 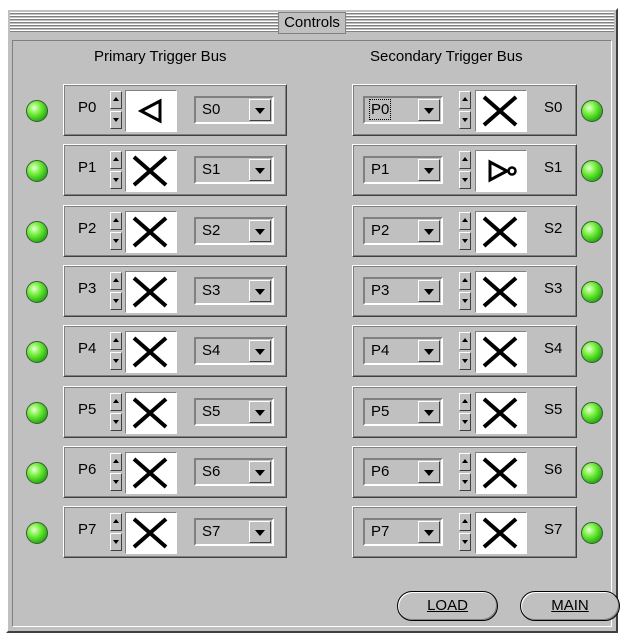 I want to click on source-select: S4, so click(x=234, y=351).